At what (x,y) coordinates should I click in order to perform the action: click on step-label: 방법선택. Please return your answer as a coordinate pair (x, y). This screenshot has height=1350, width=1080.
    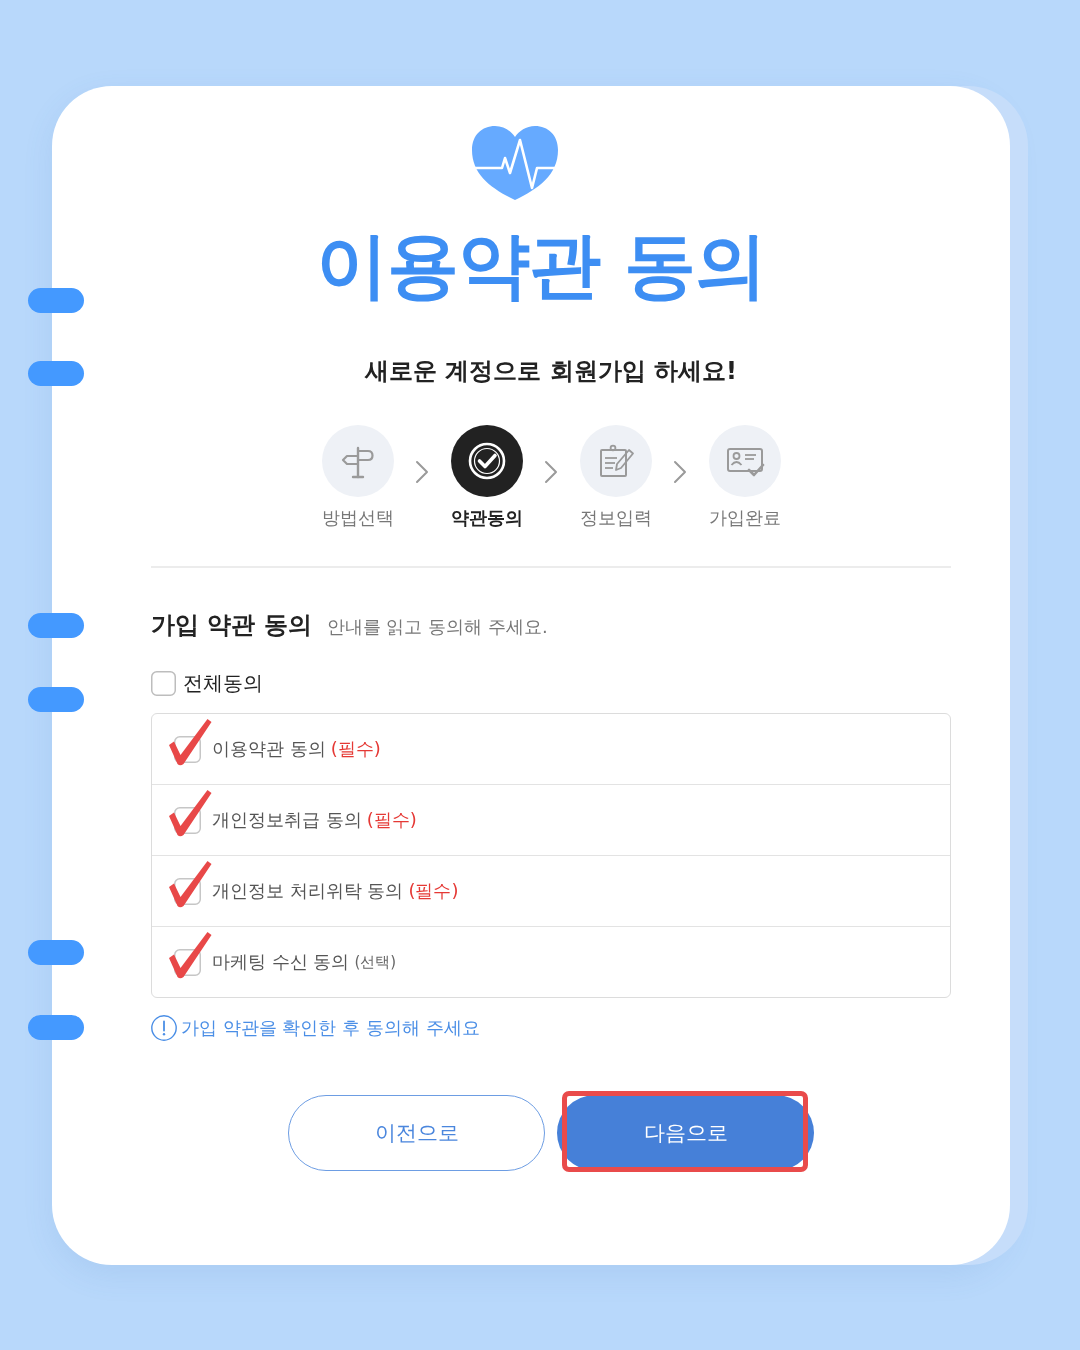
    Looking at the image, I should click on (357, 518).